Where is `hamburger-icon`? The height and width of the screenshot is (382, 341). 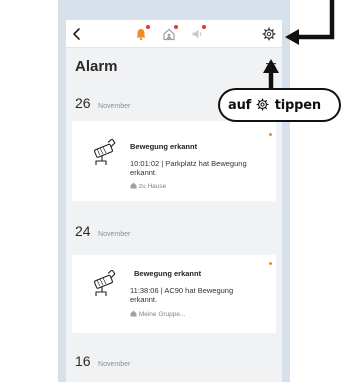
hamburger-icon is located at coordinates (271, 67).